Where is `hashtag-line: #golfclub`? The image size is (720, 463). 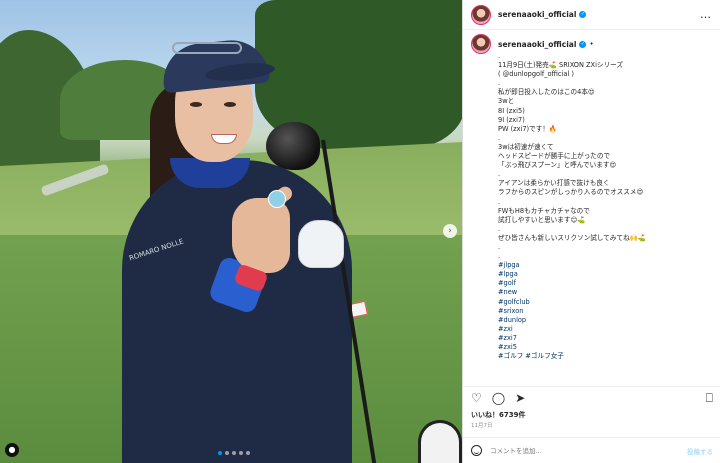 hashtag-line: #golfclub is located at coordinates (605, 302).